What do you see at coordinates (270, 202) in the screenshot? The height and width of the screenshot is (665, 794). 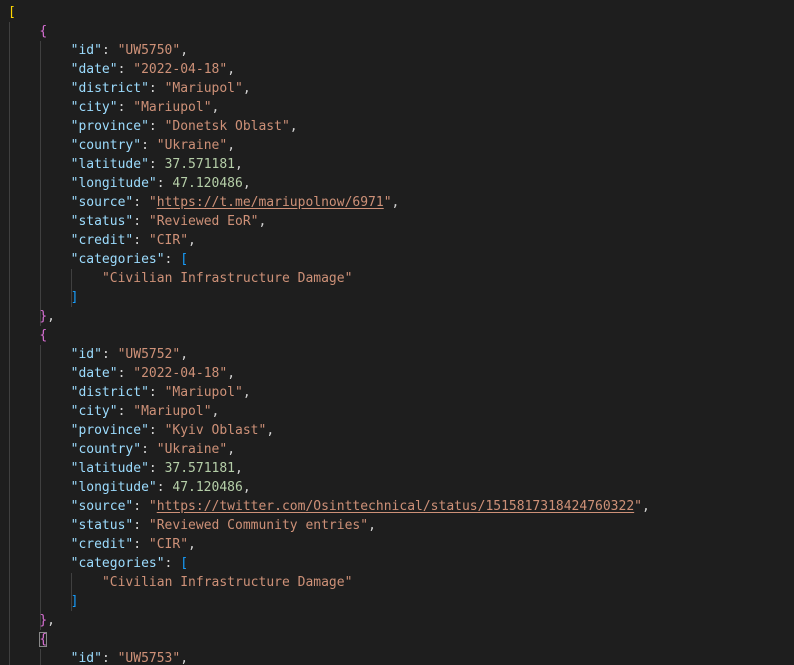 I see `source-value: https://t.me/mariupolnow/6971` at bounding box center [270, 202].